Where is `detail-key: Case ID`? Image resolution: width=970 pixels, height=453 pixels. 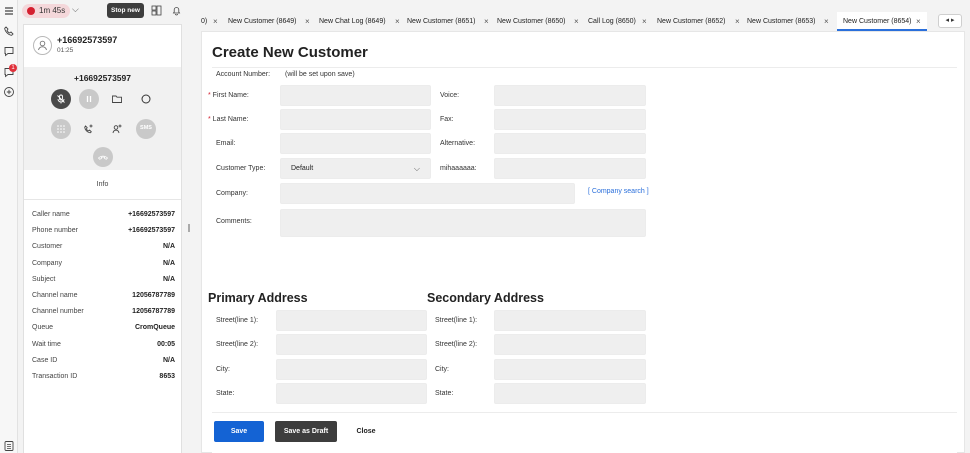
detail-key: Case ID is located at coordinates (45, 360).